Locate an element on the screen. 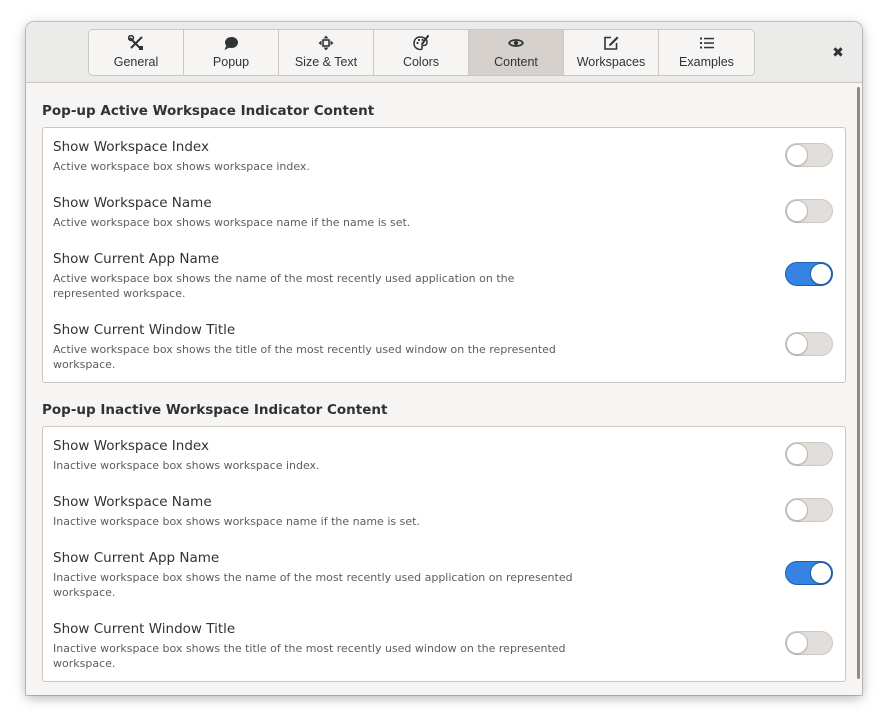  close-icon: ✖ is located at coordinates (838, 53).